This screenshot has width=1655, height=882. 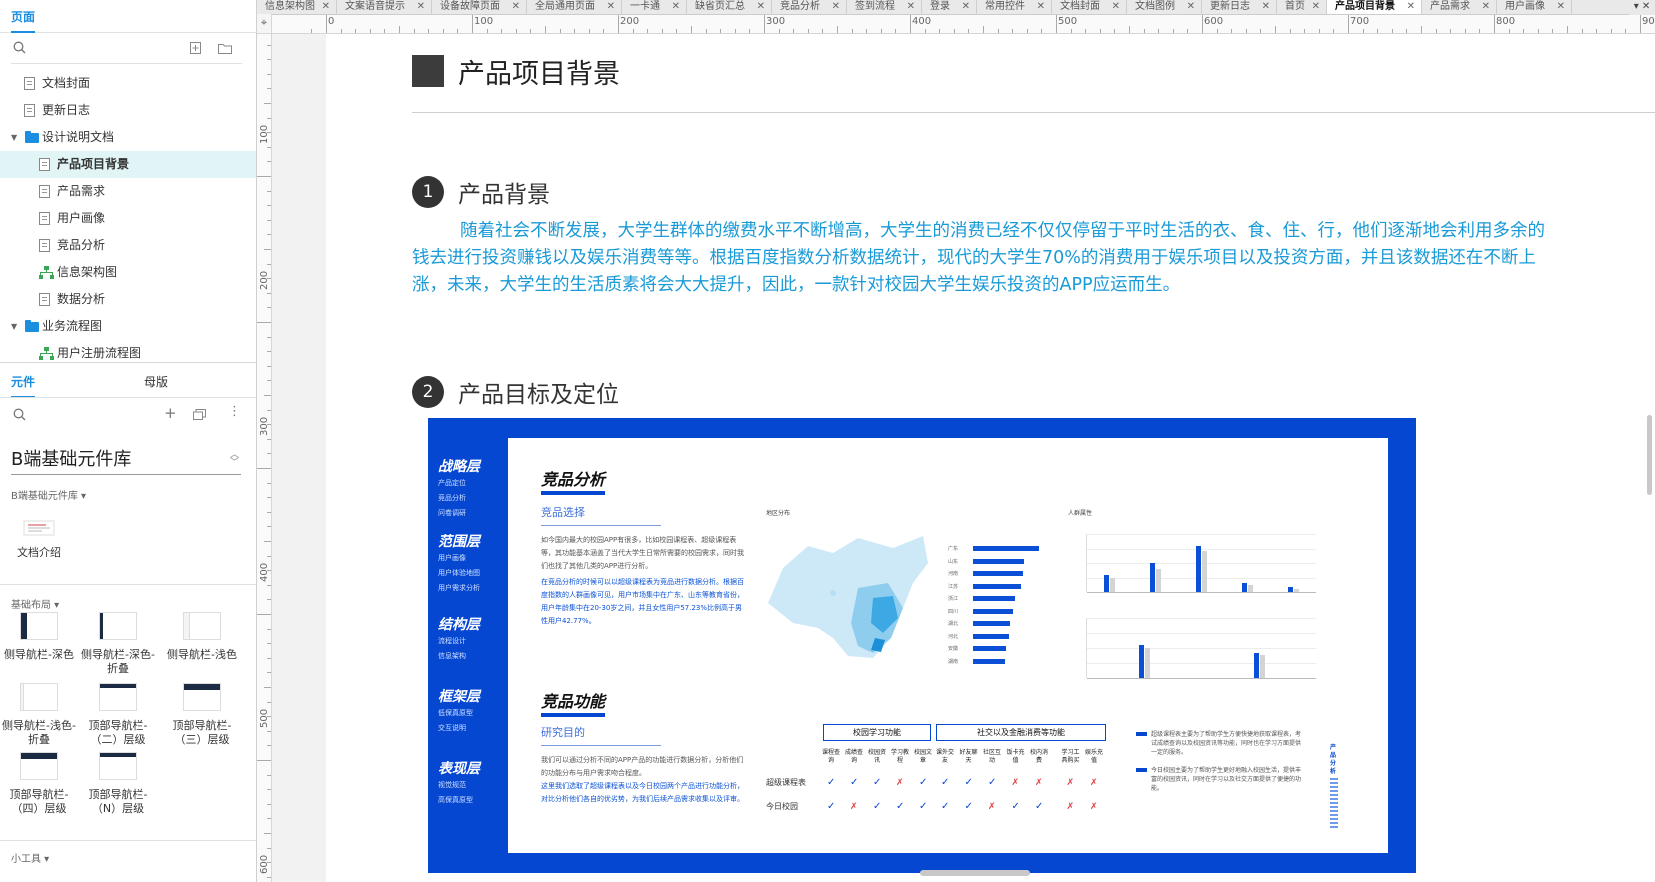 What do you see at coordinates (118, 644) in the screenshot?
I see `component-item: 侧导航栏-深色-折叠` at bounding box center [118, 644].